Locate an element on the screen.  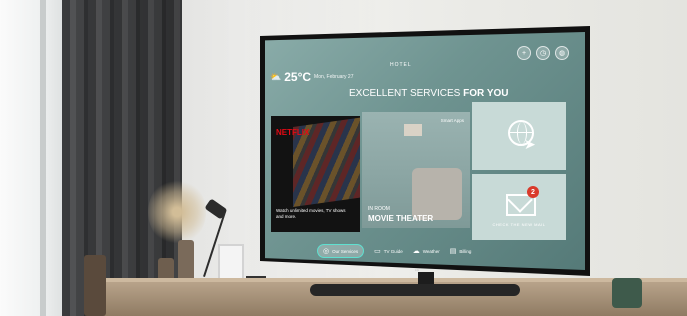
nav-tv-guide: ▭ TV Guide is located at coordinates (388, 251).